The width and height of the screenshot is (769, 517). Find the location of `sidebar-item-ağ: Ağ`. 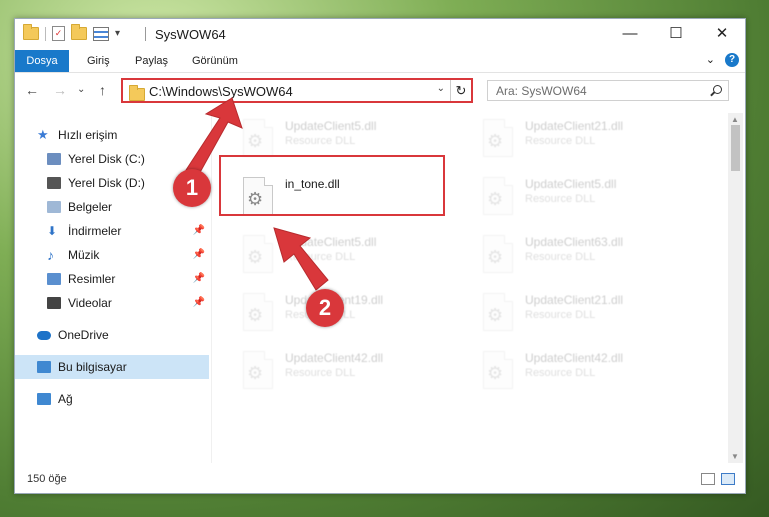

sidebar-item-ağ: Ağ is located at coordinates (112, 399).